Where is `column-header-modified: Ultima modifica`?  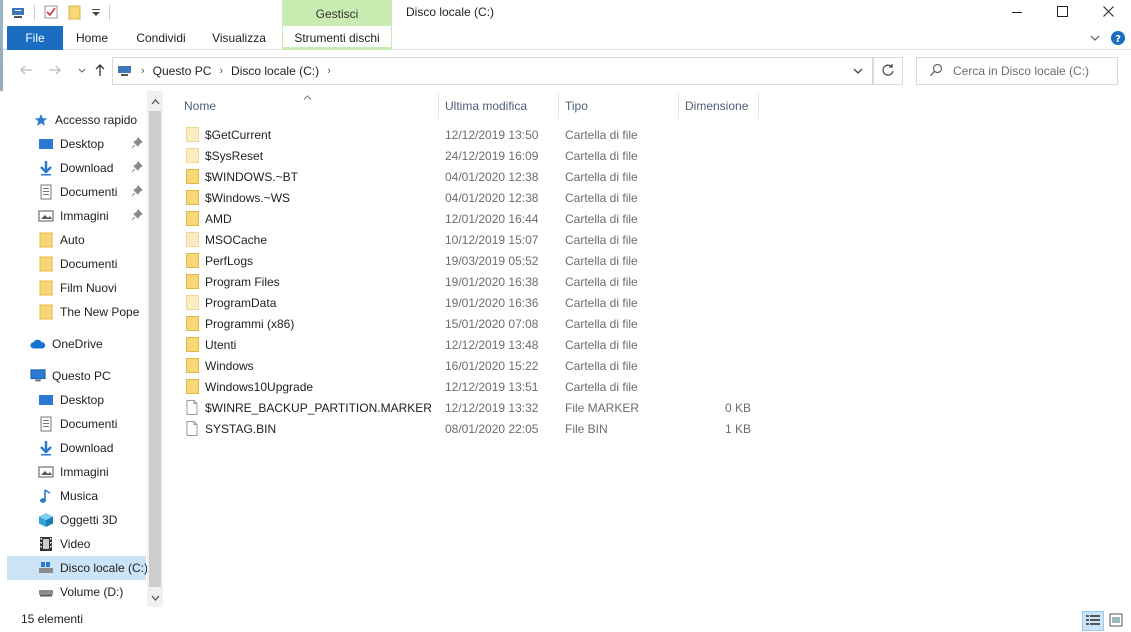 column-header-modified: Ultima modifica is located at coordinates (499, 106).